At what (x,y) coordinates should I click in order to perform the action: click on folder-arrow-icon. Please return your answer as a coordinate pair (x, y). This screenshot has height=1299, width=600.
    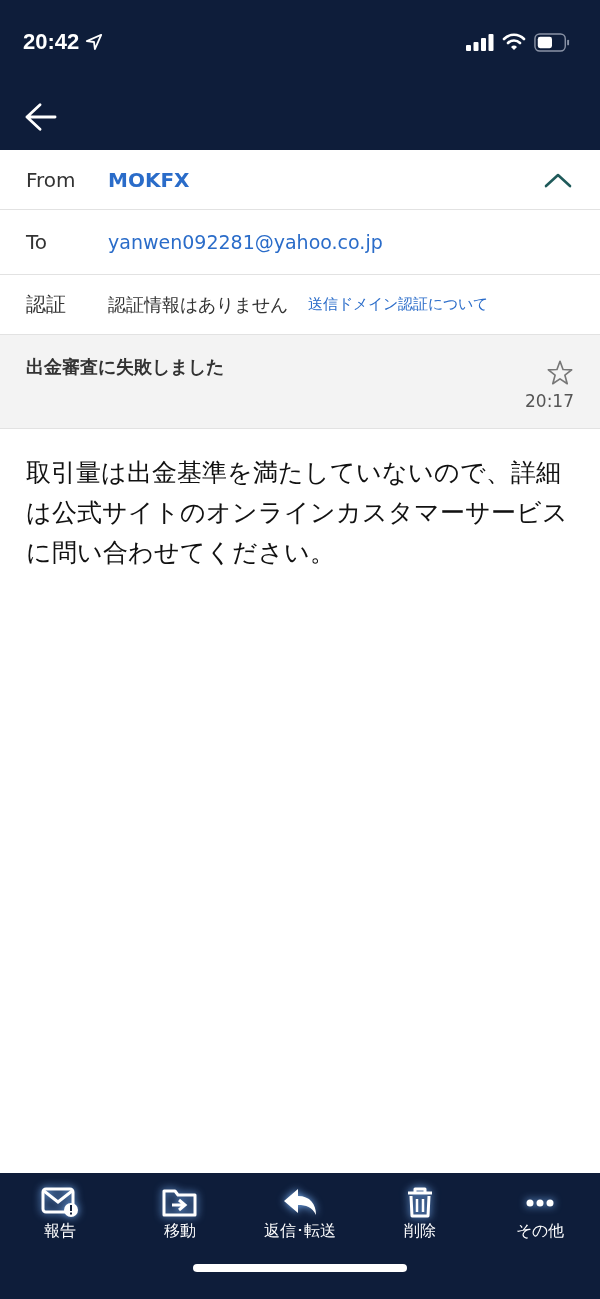
    Looking at the image, I should click on (179, 1203).